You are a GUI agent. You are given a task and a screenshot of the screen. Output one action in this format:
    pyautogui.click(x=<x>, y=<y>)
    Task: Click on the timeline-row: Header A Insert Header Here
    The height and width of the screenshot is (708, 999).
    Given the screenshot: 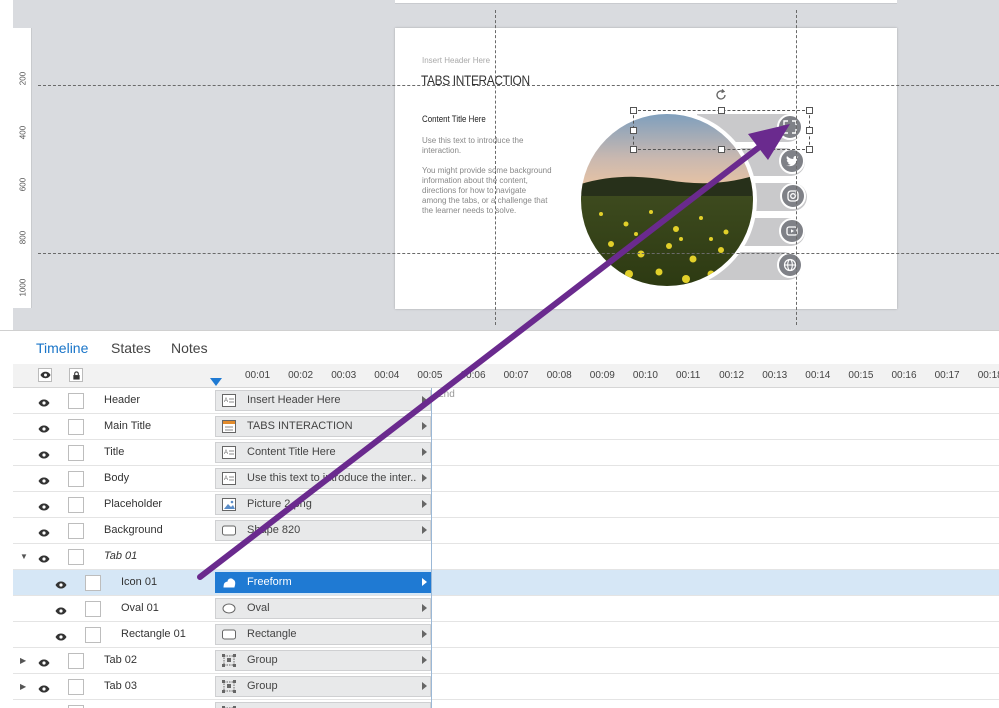 What is the action you would take?
    pyautogui.click(x=506, y=401)
    